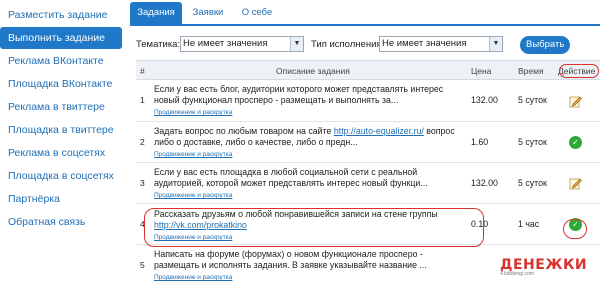 Image resolution: width=600 pixels, height=289 pixels. Describe the element at coordinates (225, 43) in the screenshot. I see `topic-select-value: Не имеет значения` at that location.